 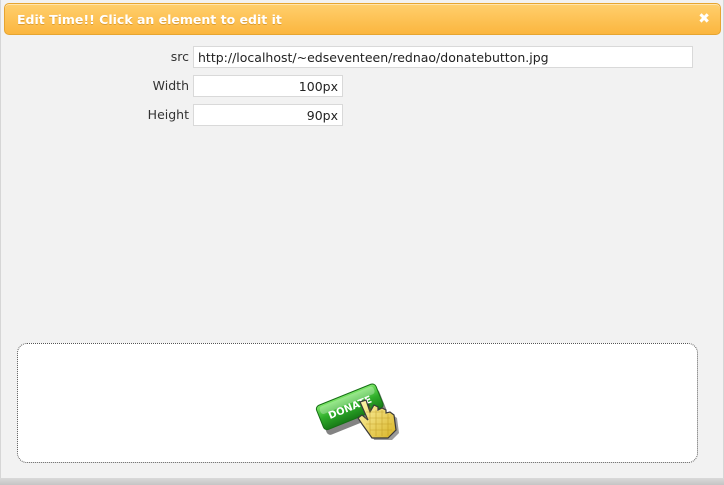 What do you see at coordinates (179, 56) in the screenshot?
I see `src-label: src` at bounding box center [179, 56].